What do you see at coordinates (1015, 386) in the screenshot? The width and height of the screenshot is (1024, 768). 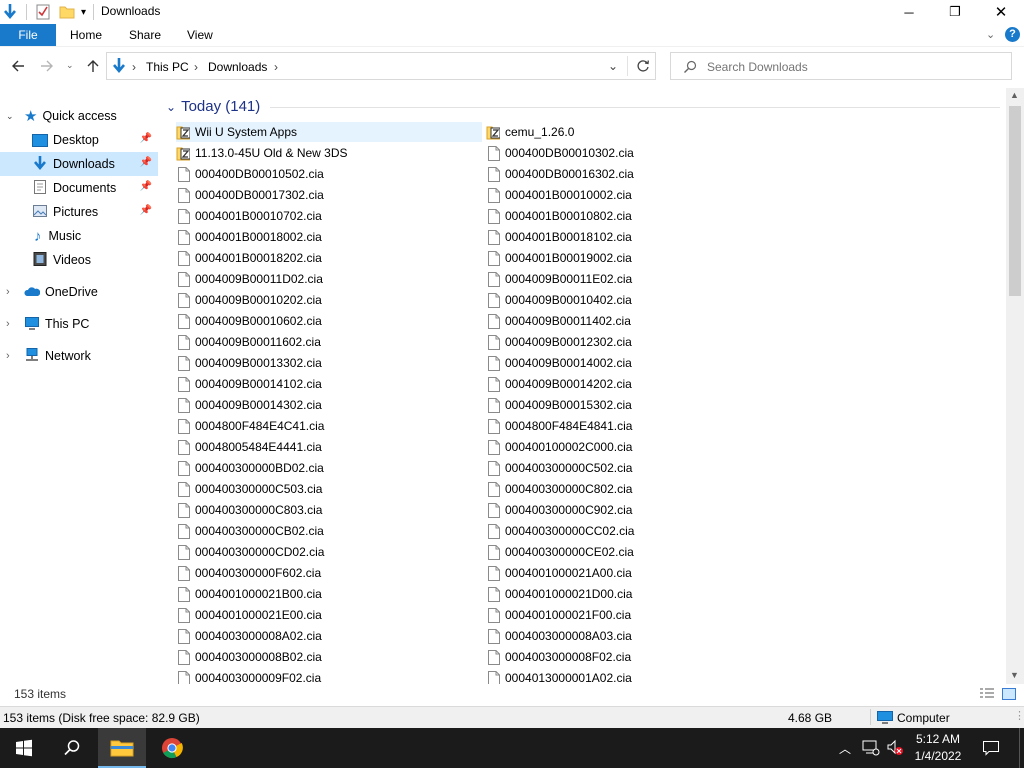 I see `vertical-scrollbar: ▲ ▼` at bounding box center [1015, 386].